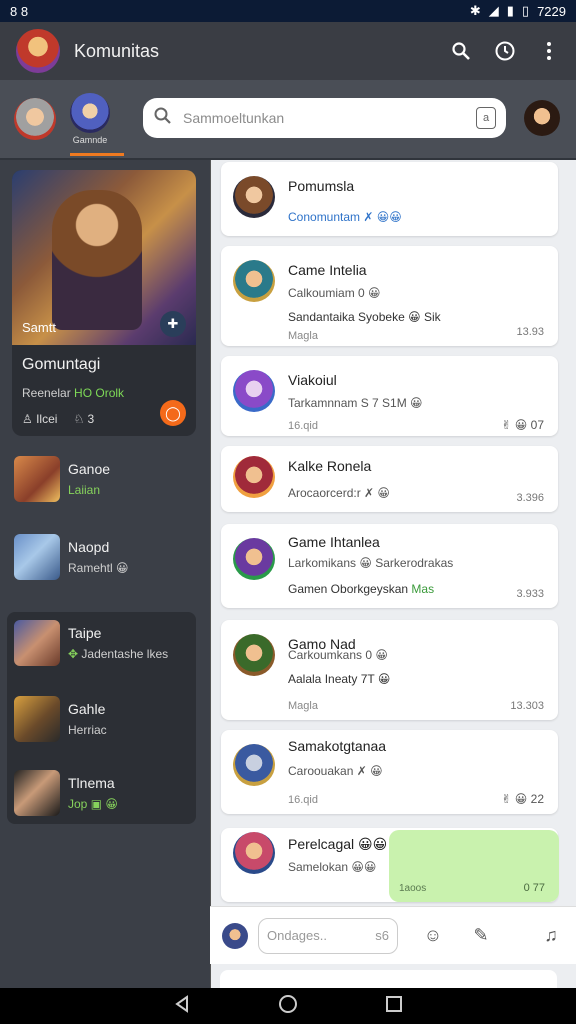 The image size is (576, 1024). I want to click on user-icon: ♙, so click(29, 419).